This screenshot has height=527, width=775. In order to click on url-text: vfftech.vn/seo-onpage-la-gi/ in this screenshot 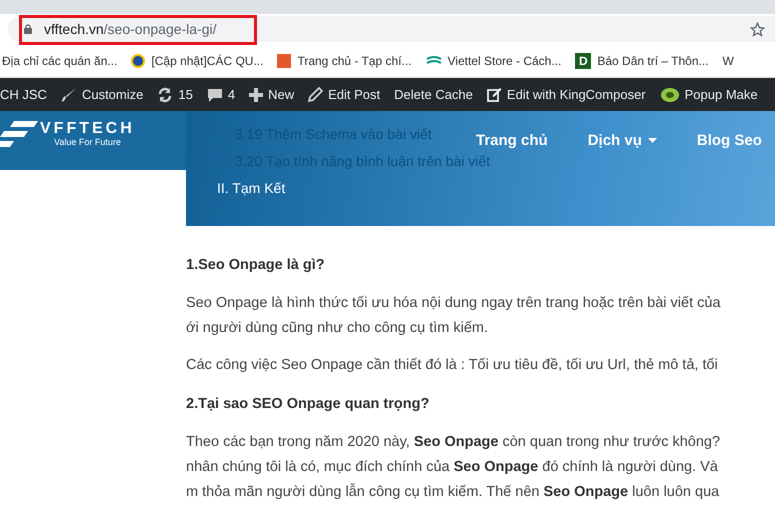, I will do `click(131, 29)`.